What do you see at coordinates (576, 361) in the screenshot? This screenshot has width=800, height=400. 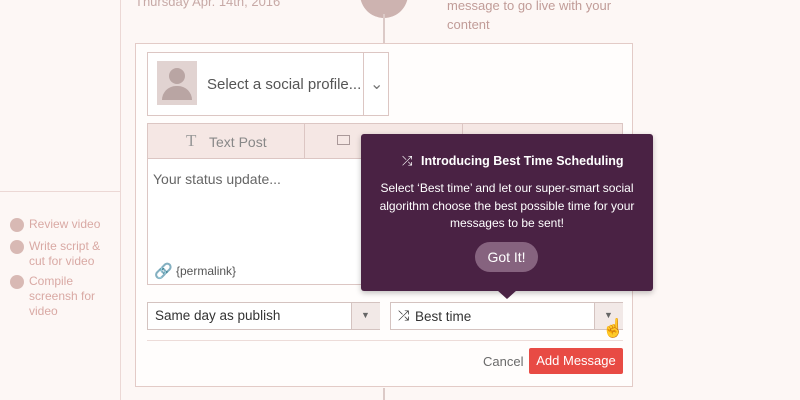 I see `add-message-button: Add Message` at bounding box center [576, 361].